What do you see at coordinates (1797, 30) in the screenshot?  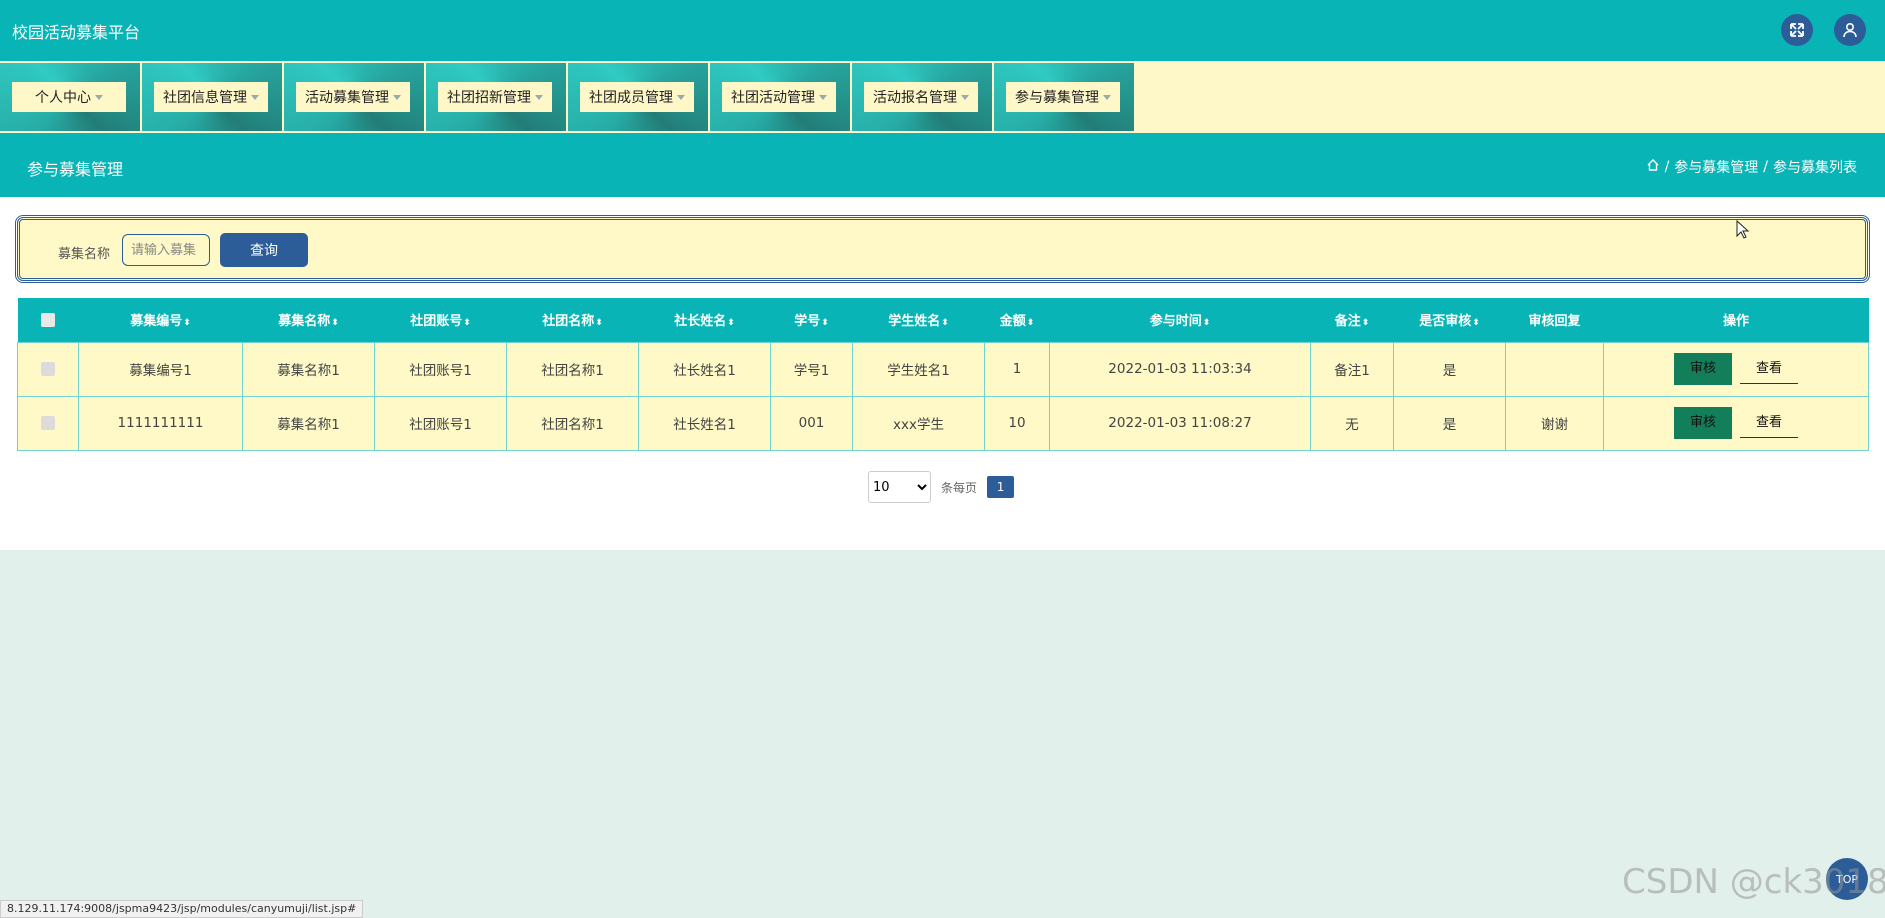 I see `fullscreen-icon` at bounding box center [1797, 30].